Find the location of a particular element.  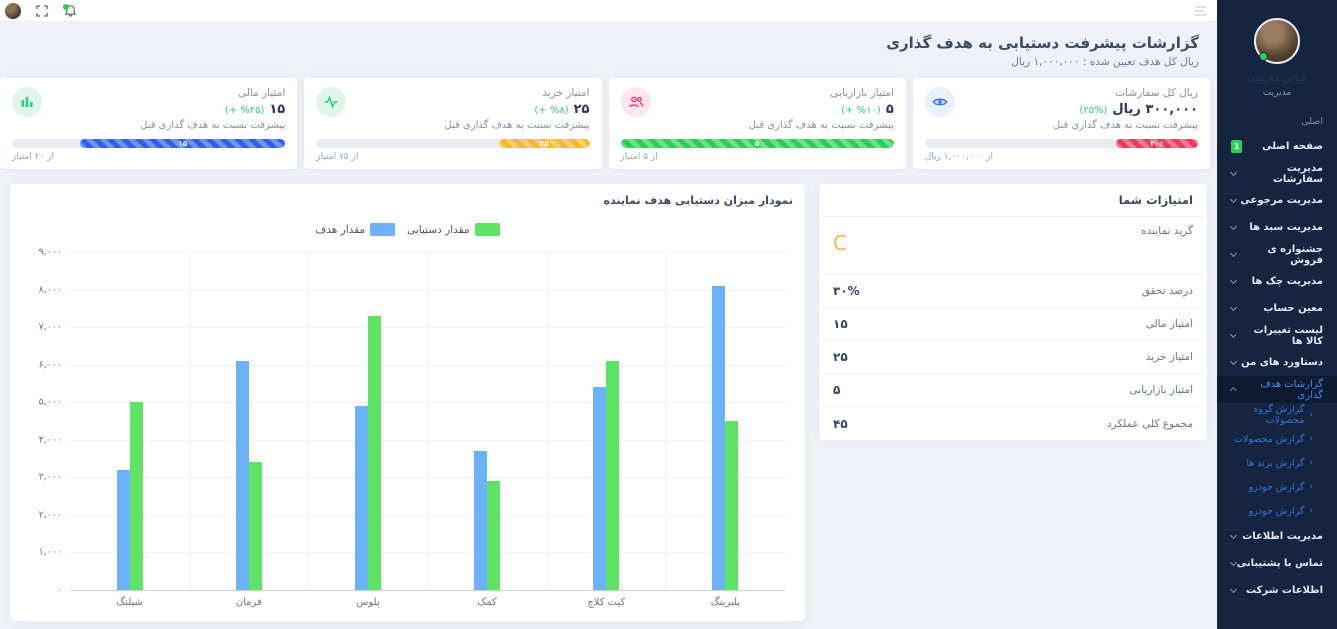

sidebar-item: مدیریت سبد ها is located at coordinates (1277, 227).